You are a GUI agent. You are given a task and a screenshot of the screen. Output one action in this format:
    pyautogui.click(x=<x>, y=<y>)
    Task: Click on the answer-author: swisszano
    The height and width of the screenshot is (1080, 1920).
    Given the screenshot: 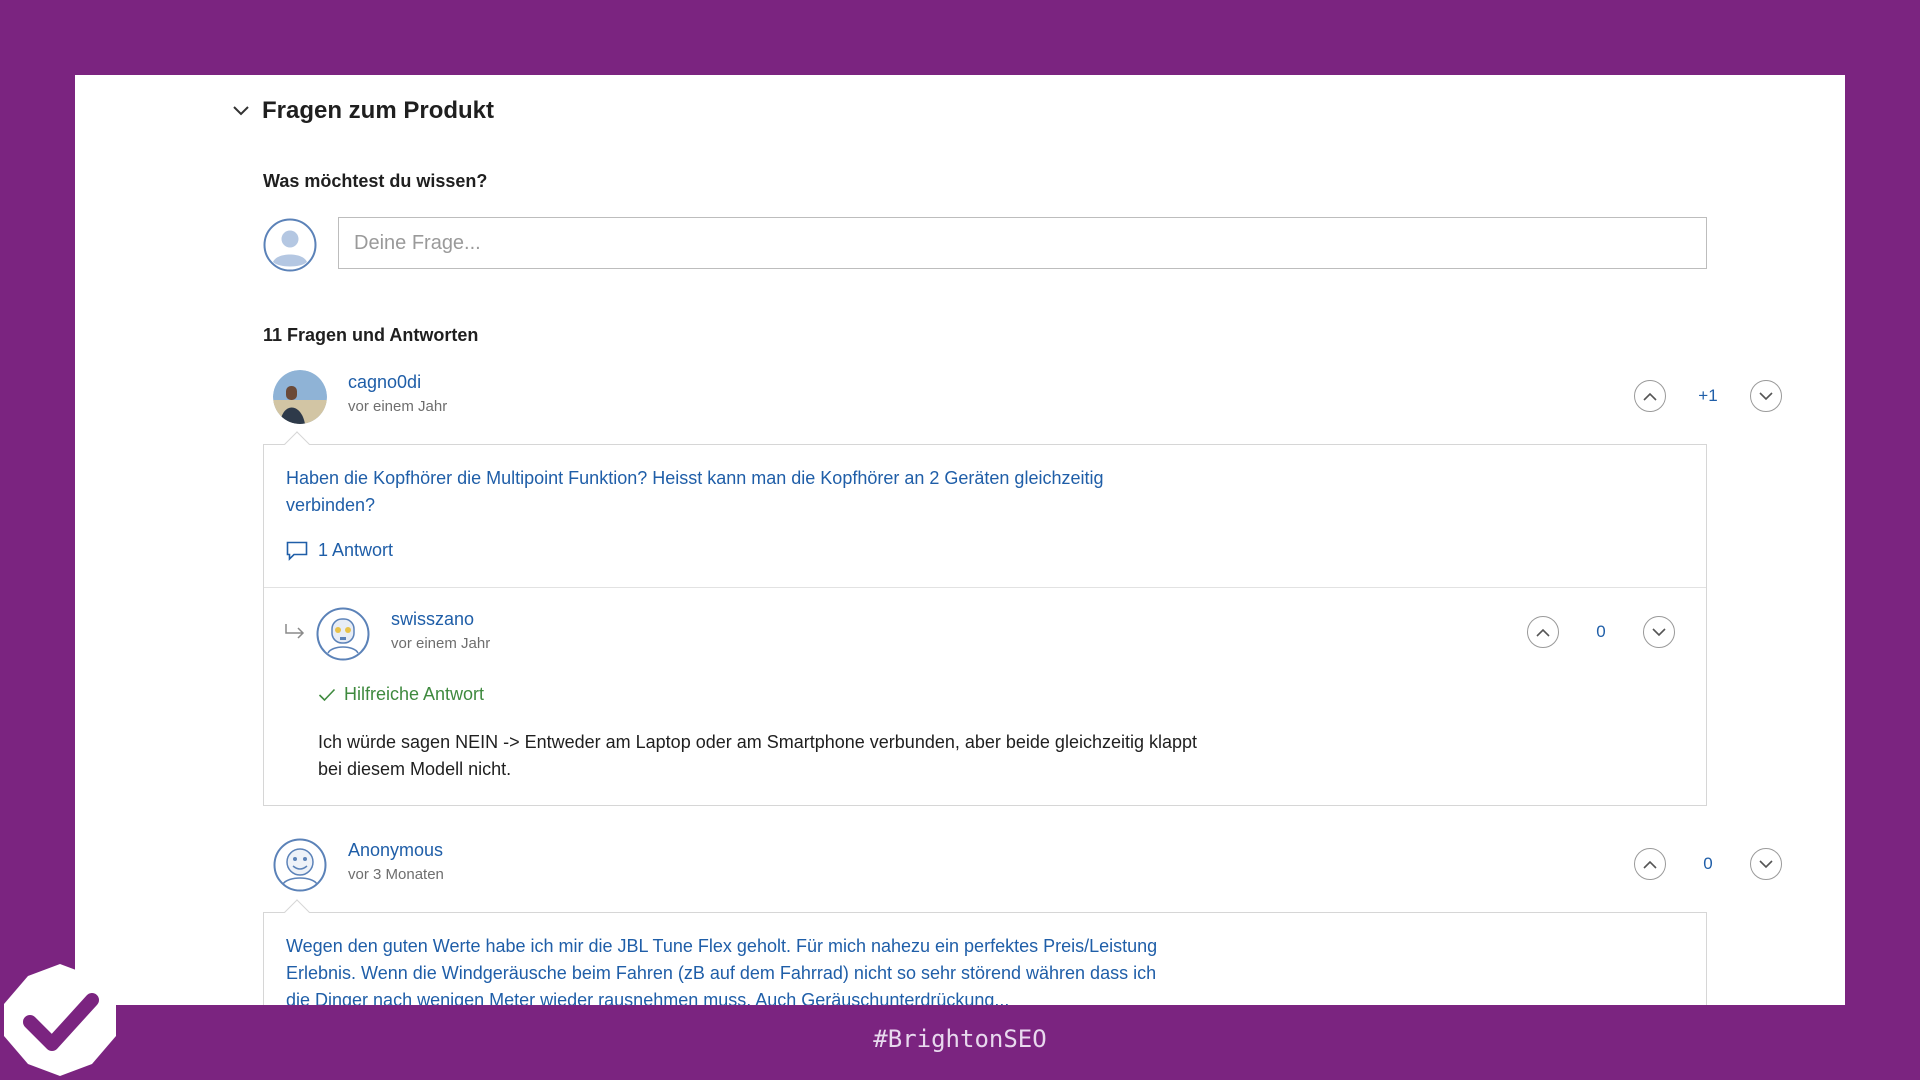 What is the action you would take?
    pyautogui.click(x=432, y=619)
    